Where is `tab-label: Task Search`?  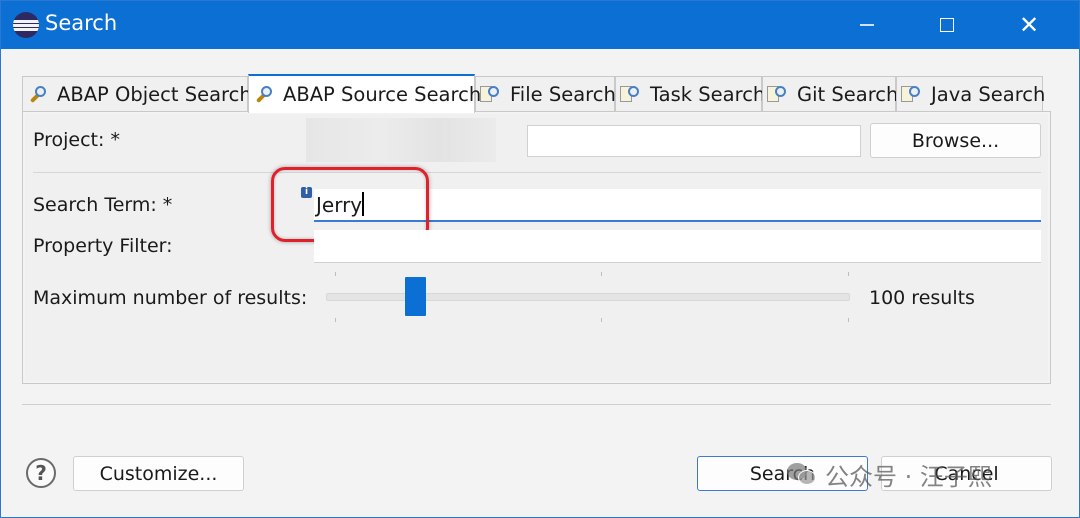
tab-label: Task Search is located at coordinates (708, 94).